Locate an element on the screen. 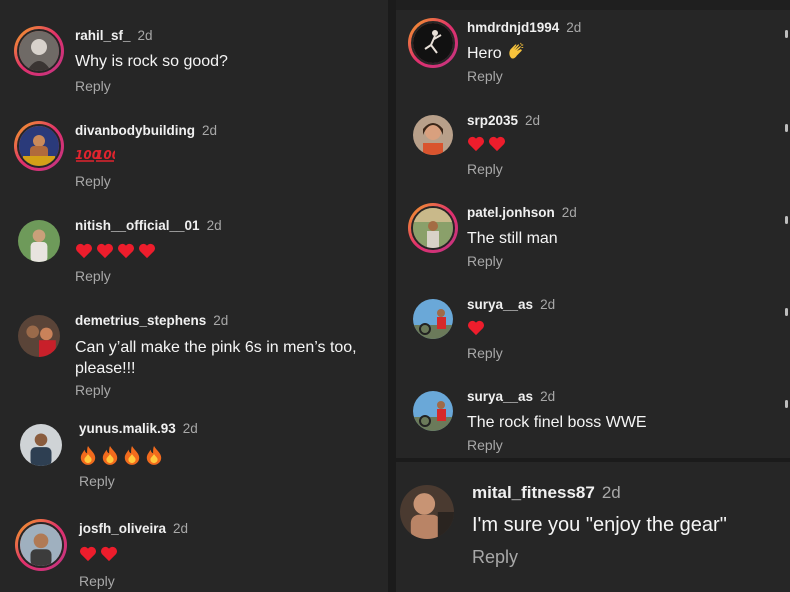 The height and width of the screenshot is (592, 790). comment-text: I'm sure you "enjoy the gear" is located at coordinates (599, 525).